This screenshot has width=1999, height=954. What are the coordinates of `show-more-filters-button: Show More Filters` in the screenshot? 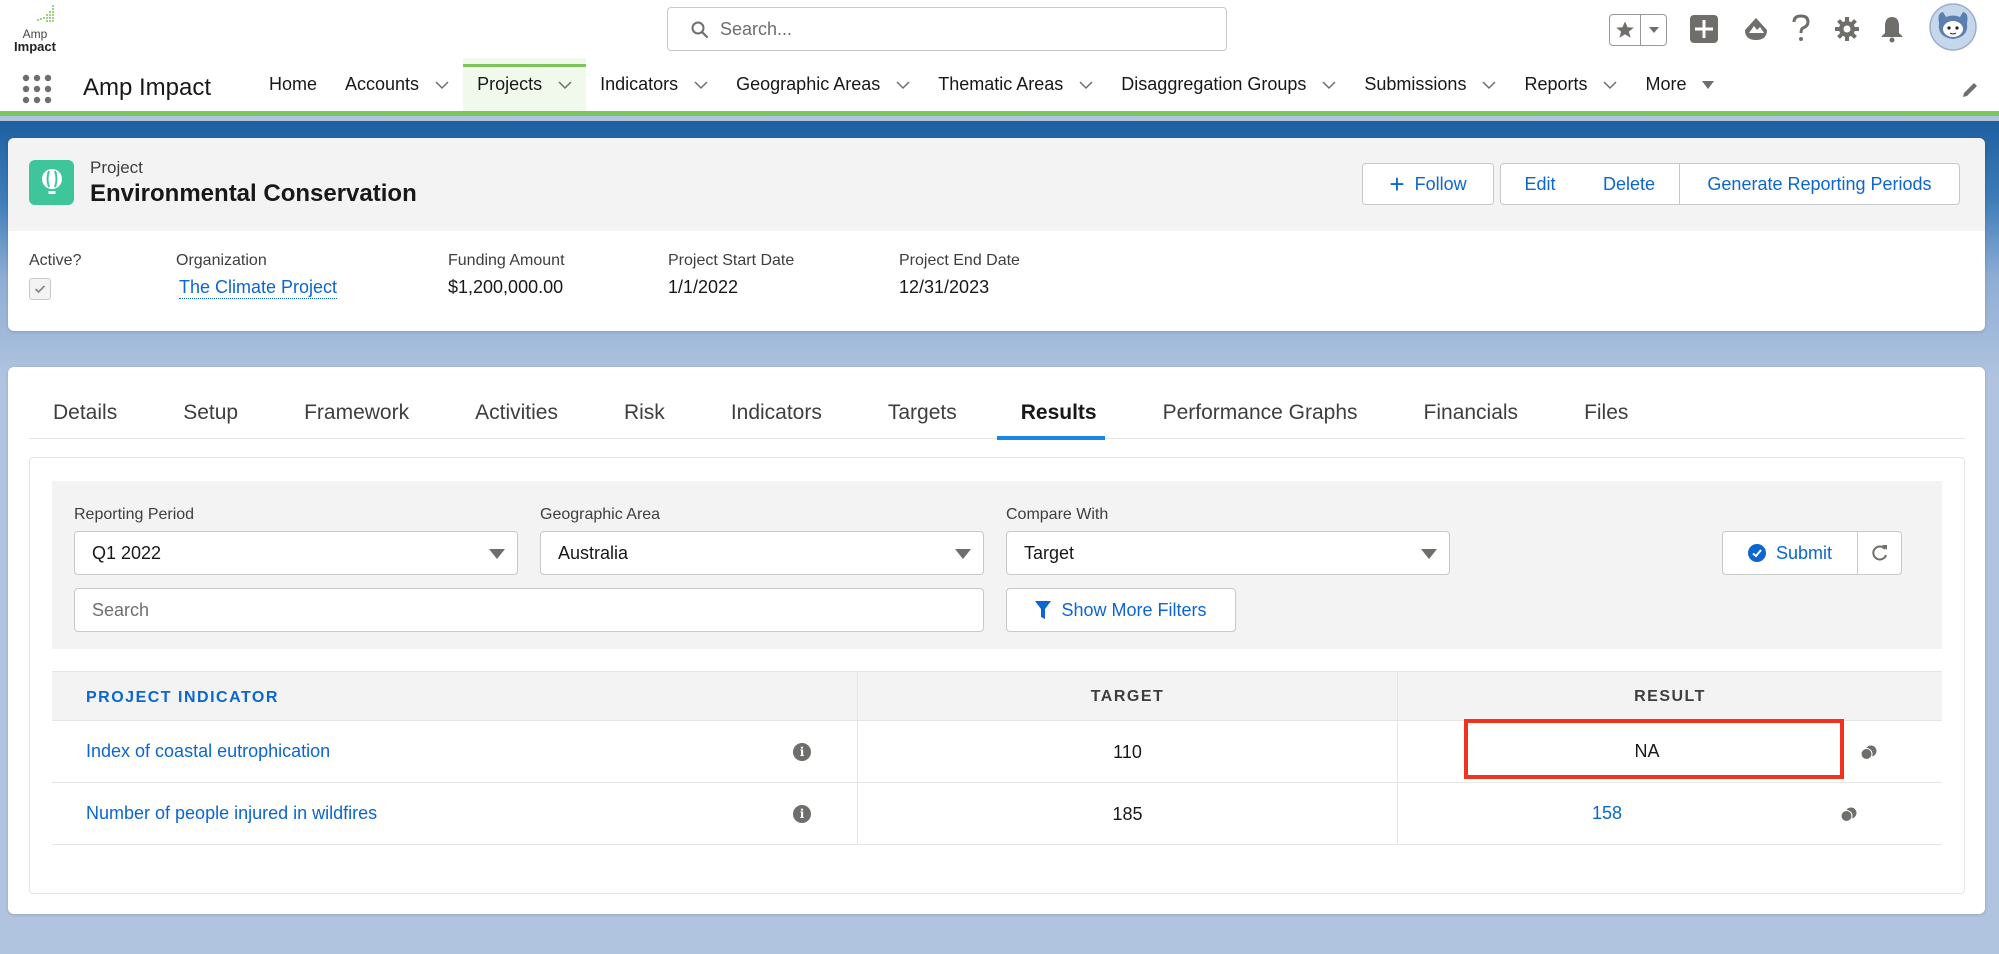 It's located at (1121, 610).